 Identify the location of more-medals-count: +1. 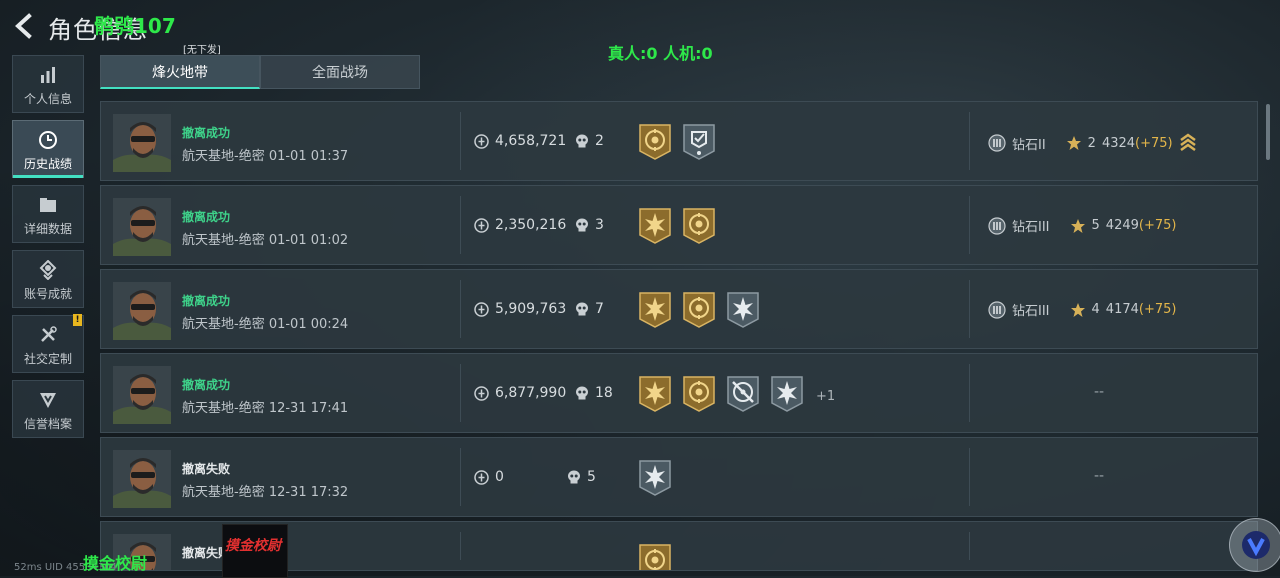
(825, 396).